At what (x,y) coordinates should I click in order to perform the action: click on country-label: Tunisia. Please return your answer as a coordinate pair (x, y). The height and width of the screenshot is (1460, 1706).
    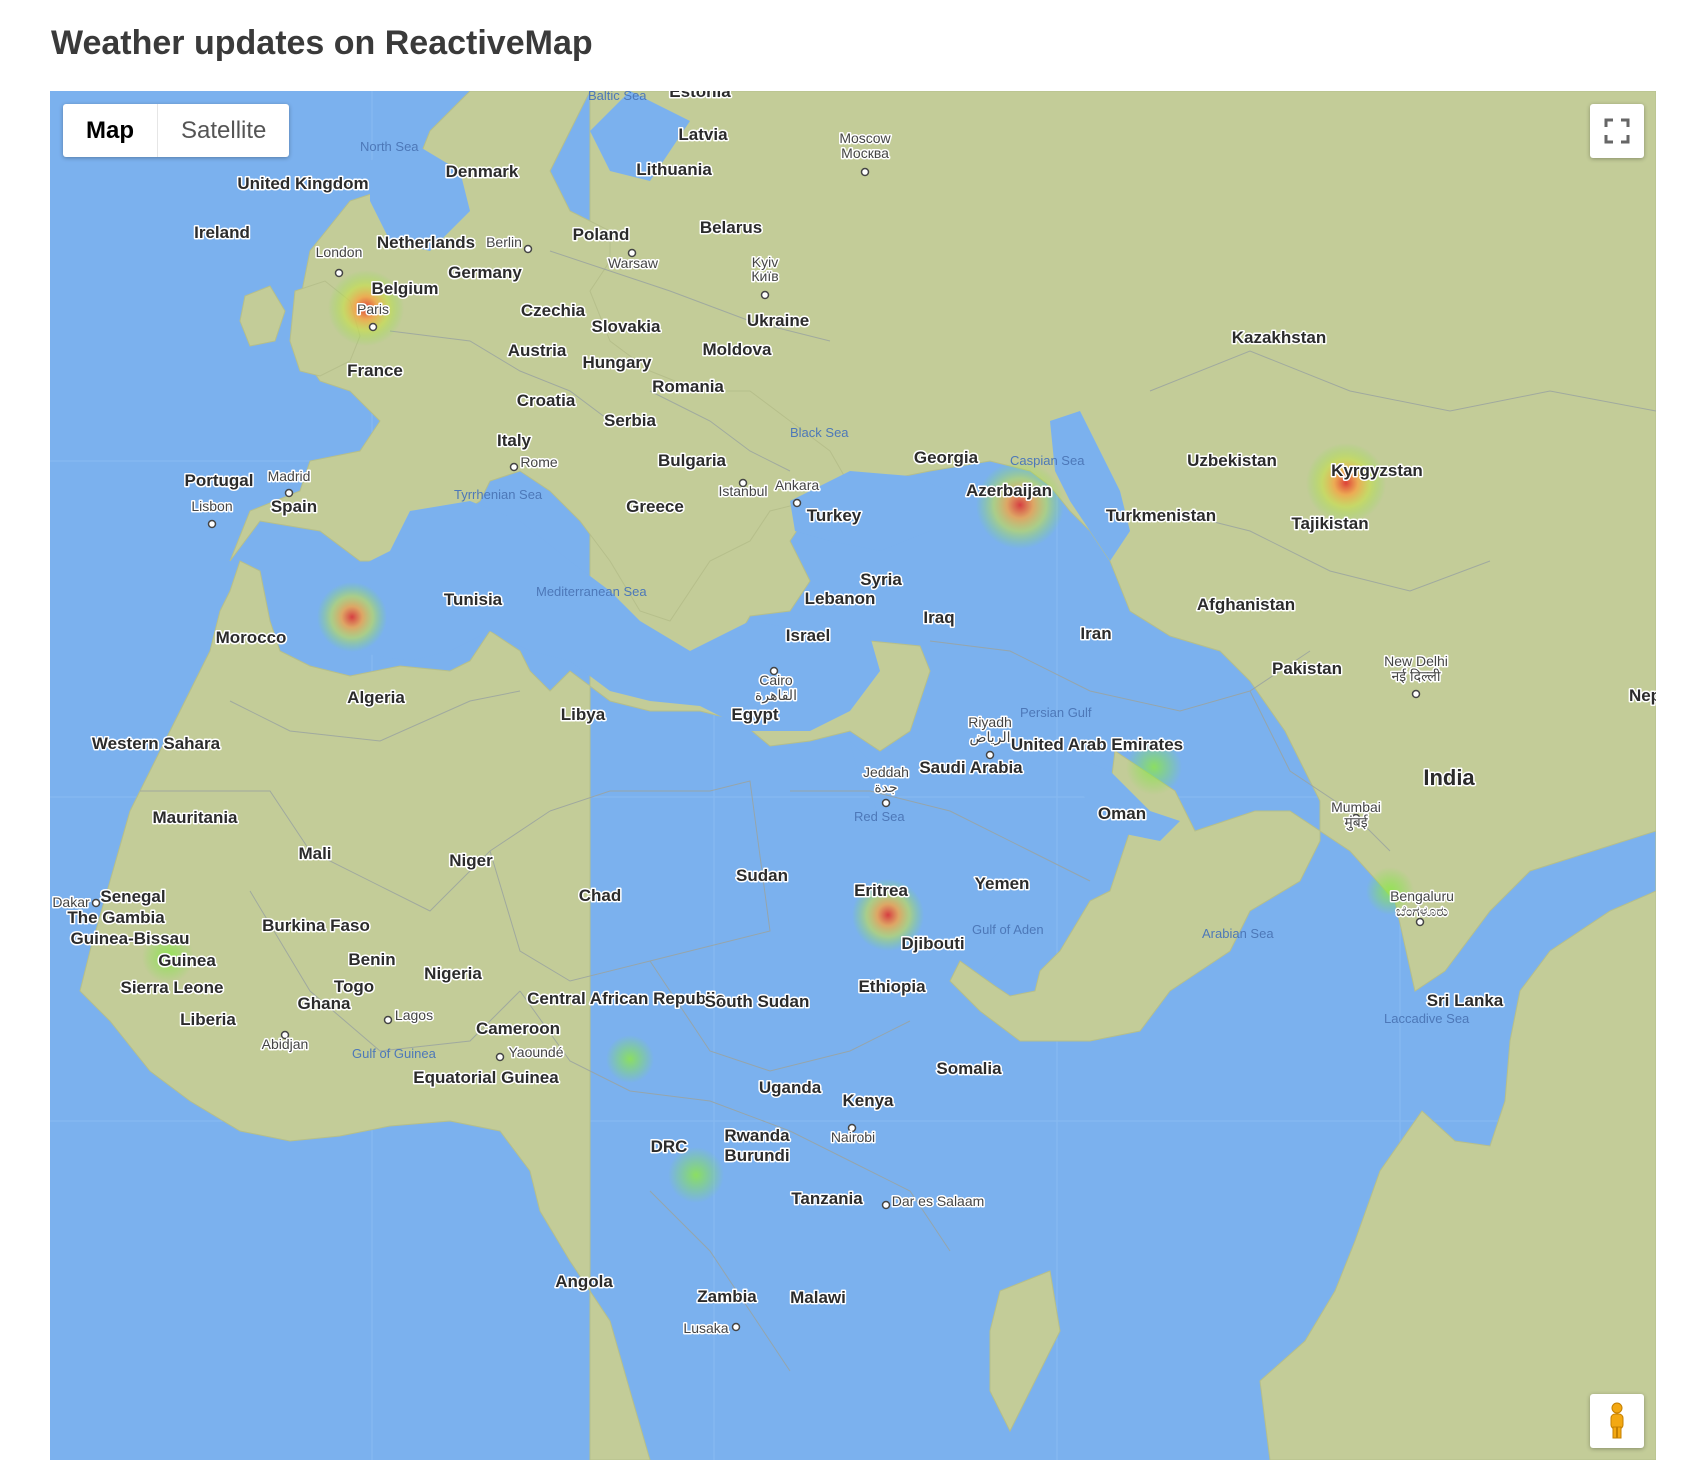
    Looking at the image, I should click on (473, 599).